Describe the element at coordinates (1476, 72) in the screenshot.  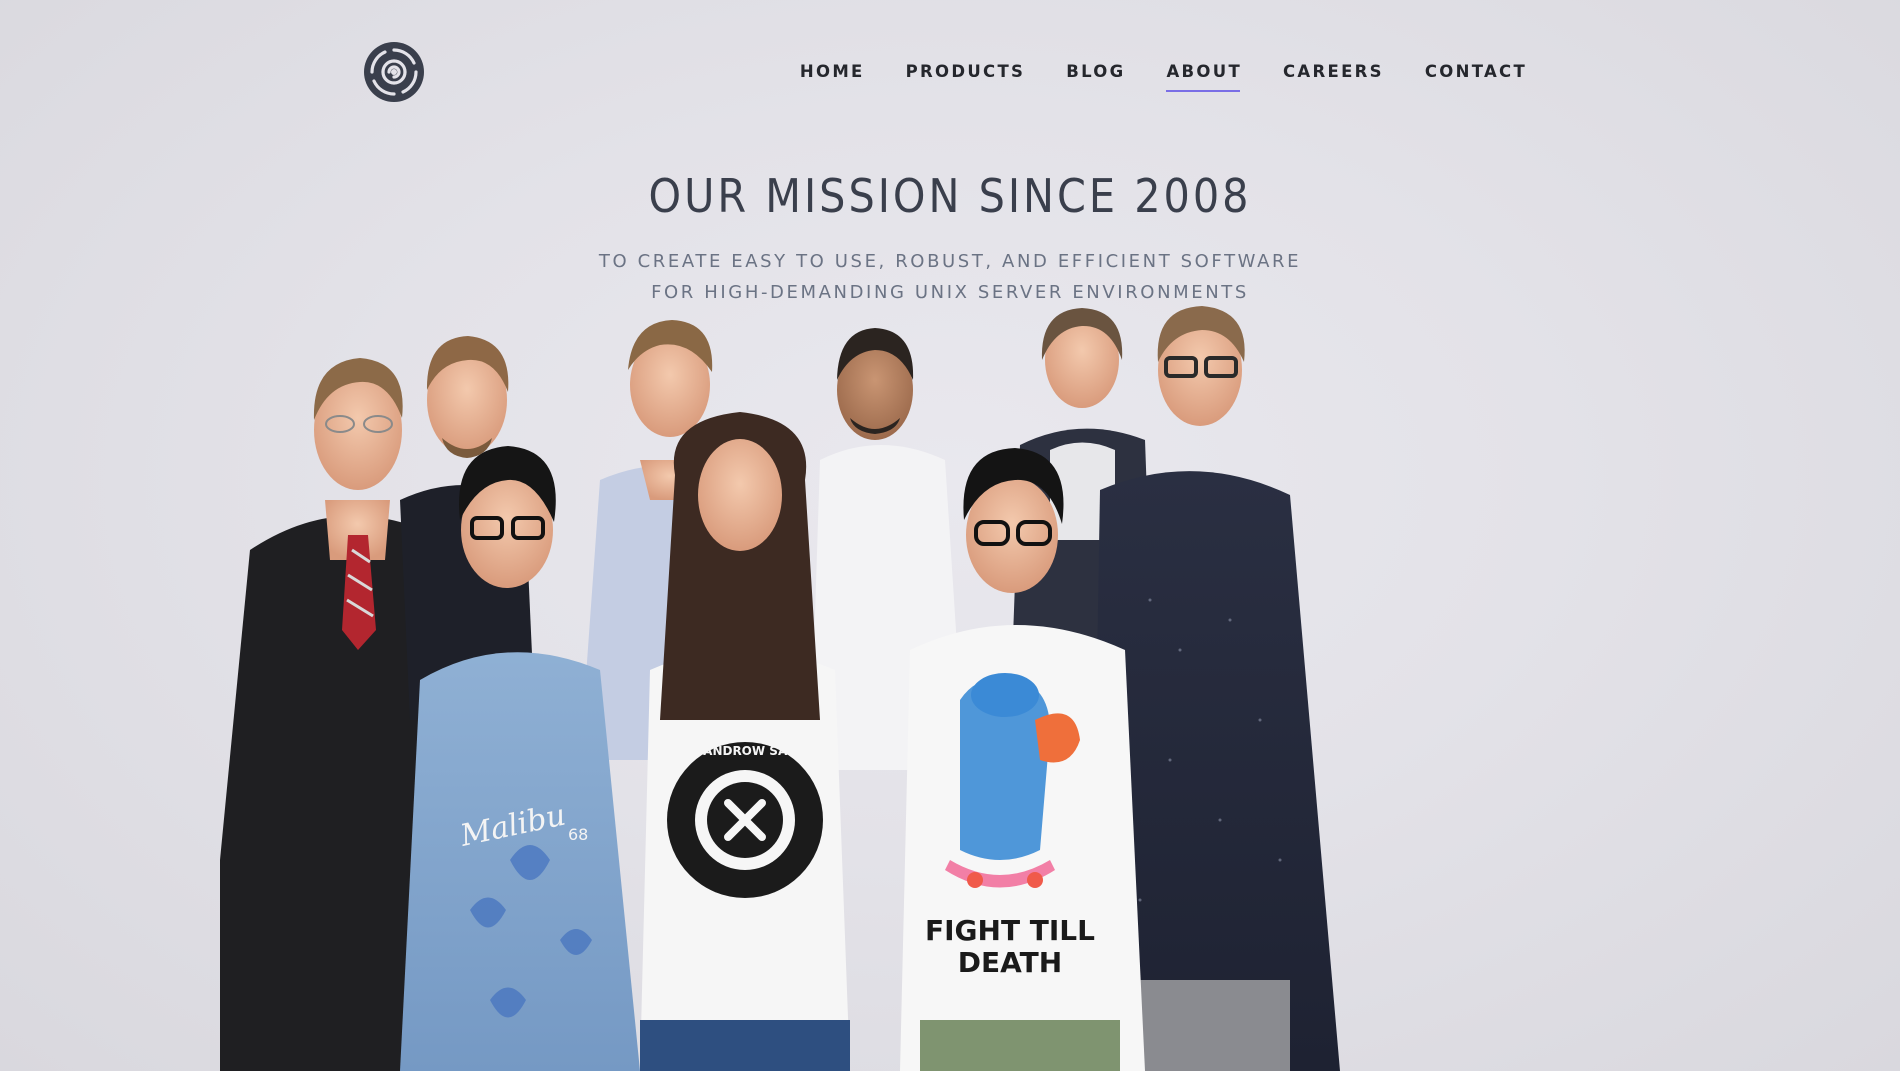
I see `nav-item-contact: CONTACT` at that location.